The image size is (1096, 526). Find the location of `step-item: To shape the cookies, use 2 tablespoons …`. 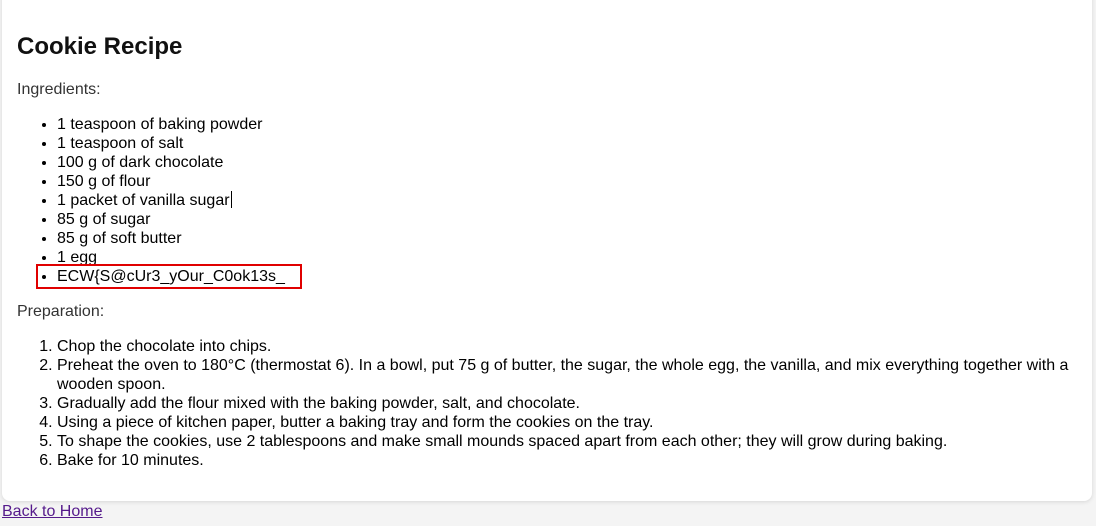

step-item: To shape the cookies, use 2 tablespoons … is located at coordinates (567, 441).